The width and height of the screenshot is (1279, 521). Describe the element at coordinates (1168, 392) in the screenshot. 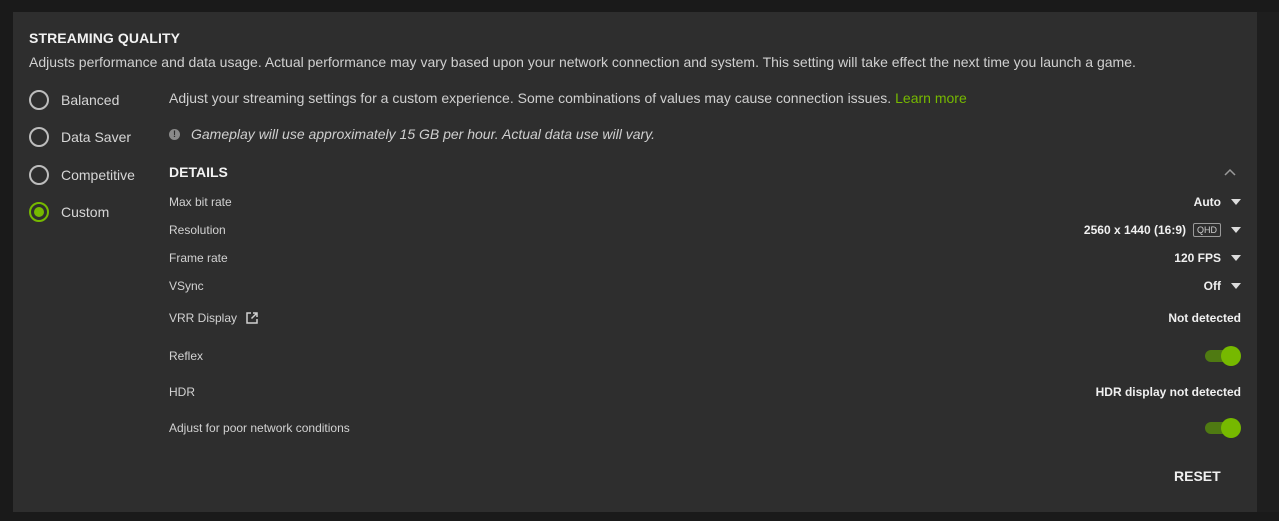

I see `hdr-value: HDR display not detected` at that location.